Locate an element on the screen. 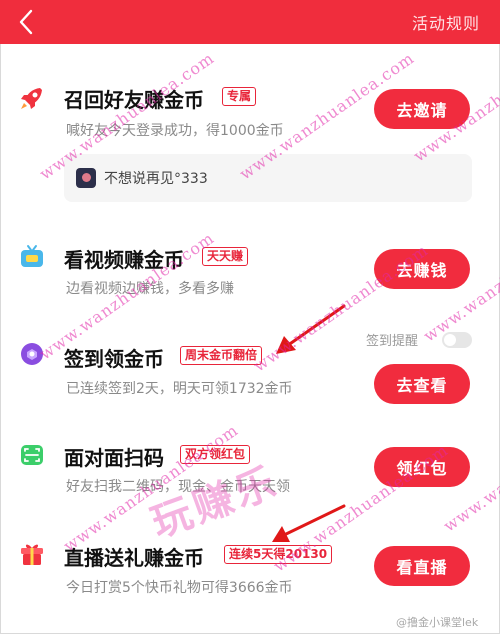 The image size is (500, 634). checkin-reminder-toggle is located at coordinates (457, 340).